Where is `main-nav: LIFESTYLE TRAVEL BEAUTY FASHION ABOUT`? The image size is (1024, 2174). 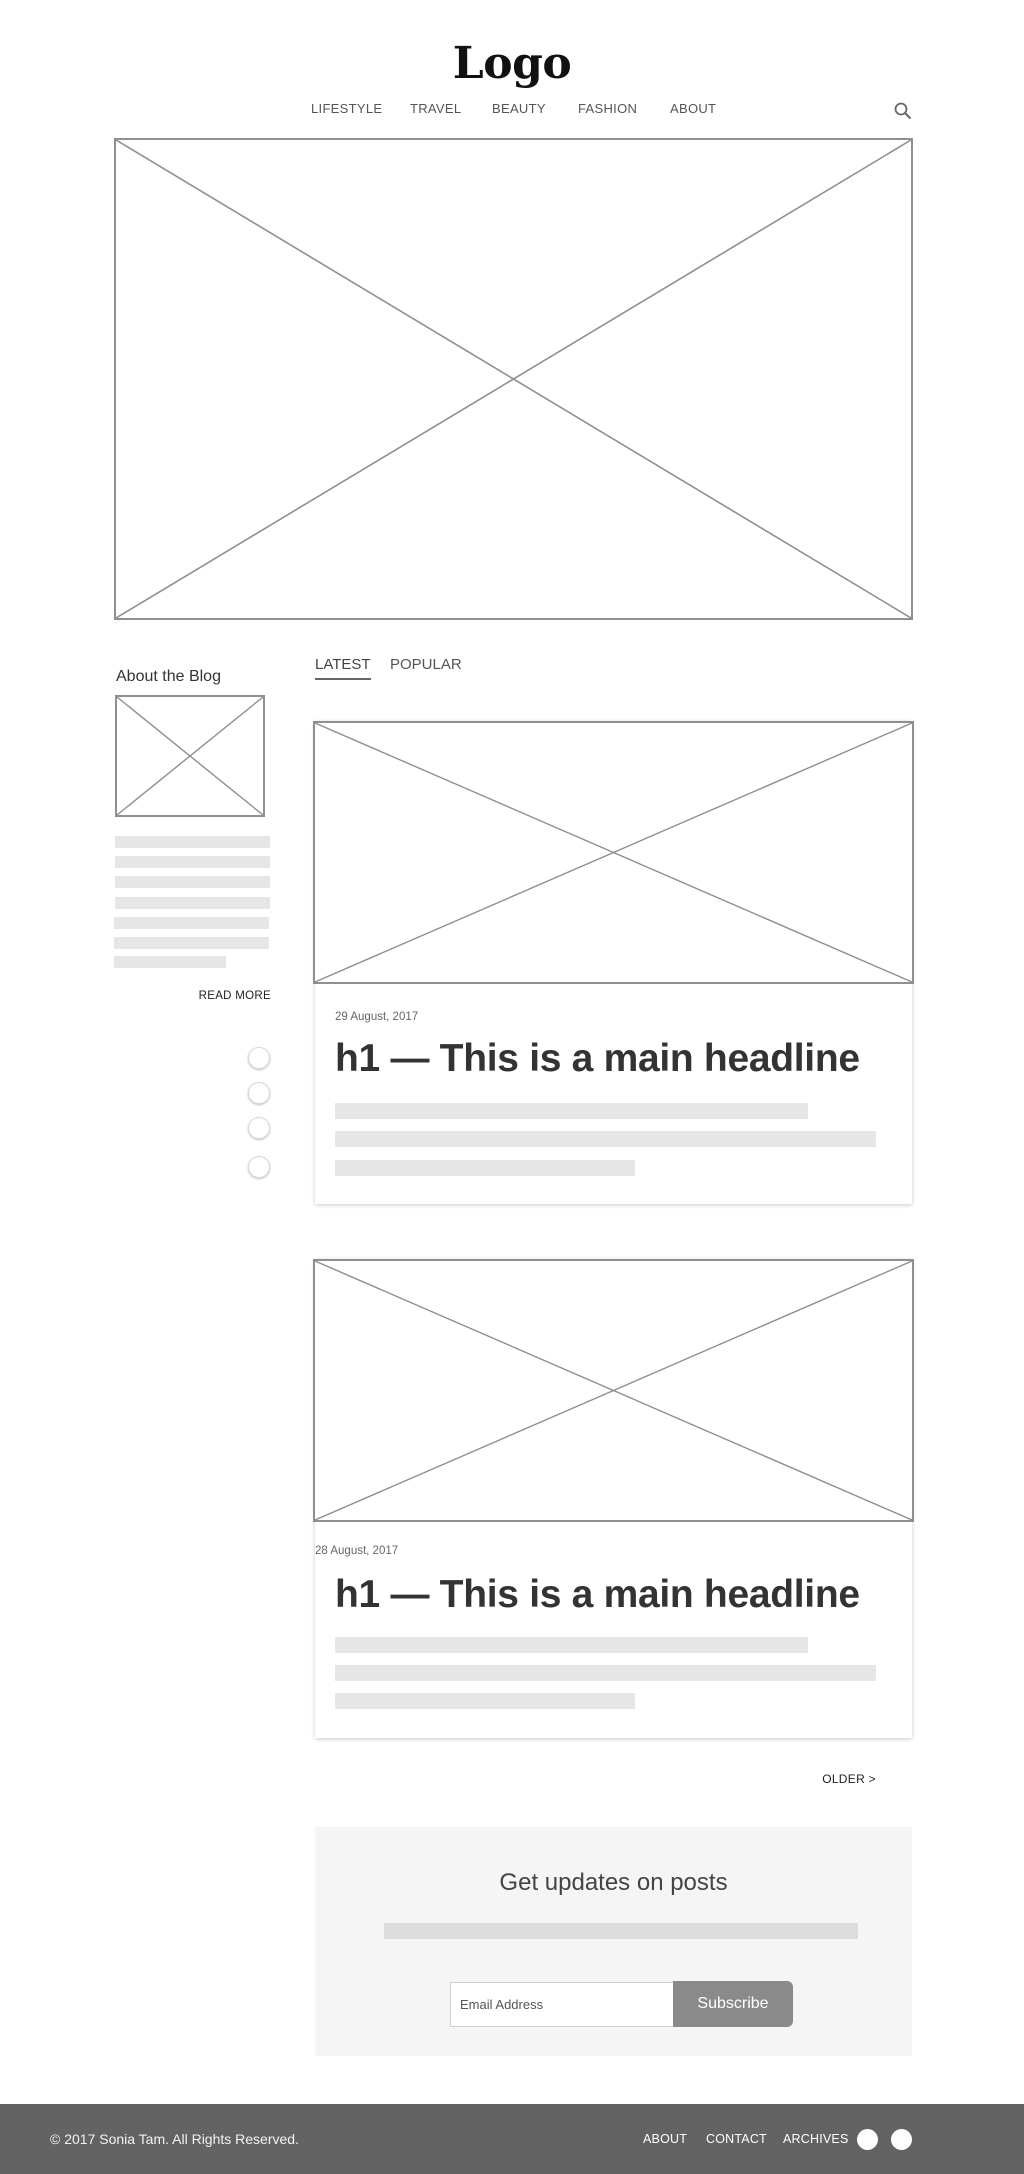 main-nav: LIFESTYLE TRAVEL BEAUTY FASHION ABOUT is located at coordinates (512, 111).